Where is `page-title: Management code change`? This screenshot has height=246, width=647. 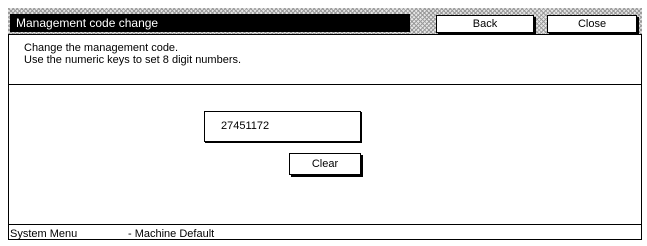 page-title: Management code change is located at coordinates (210, 23).